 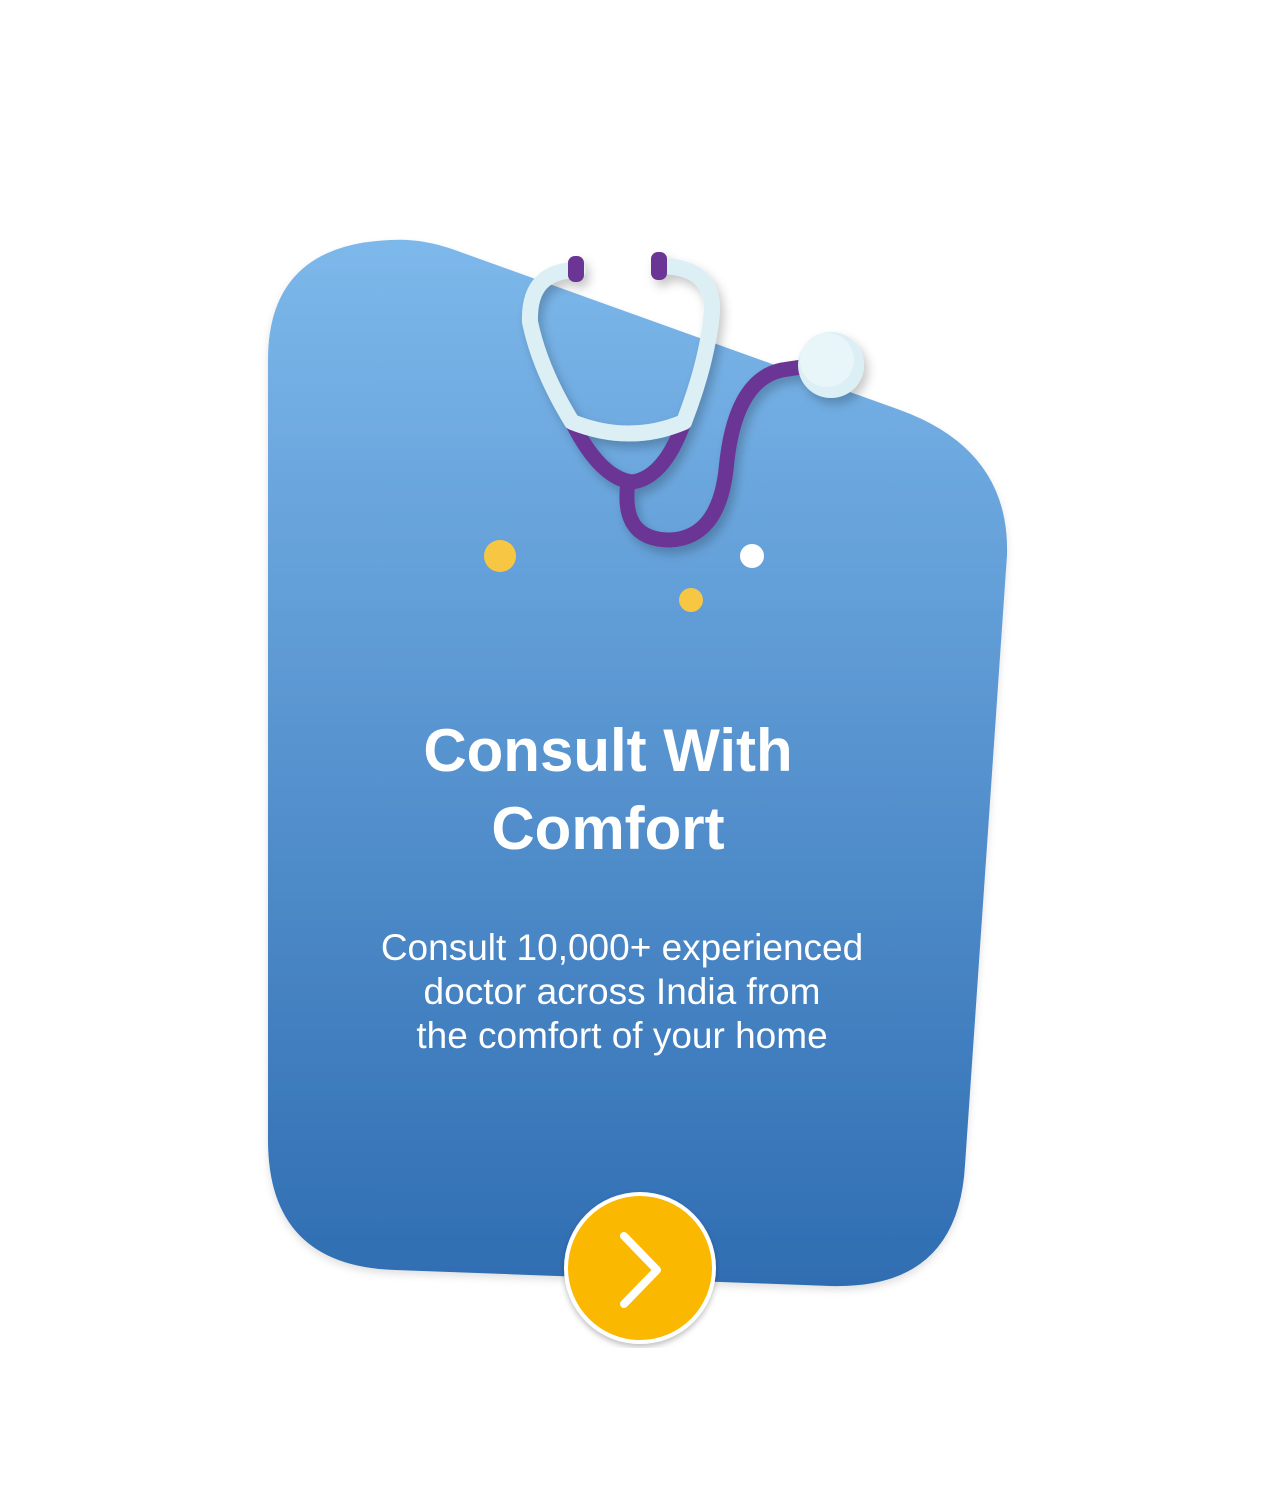 What do you see at coordinates (622, 947) in the screenshot?
I see `description-line-1: Consult 10,000+ experienced` at bounding box center [622, 947].